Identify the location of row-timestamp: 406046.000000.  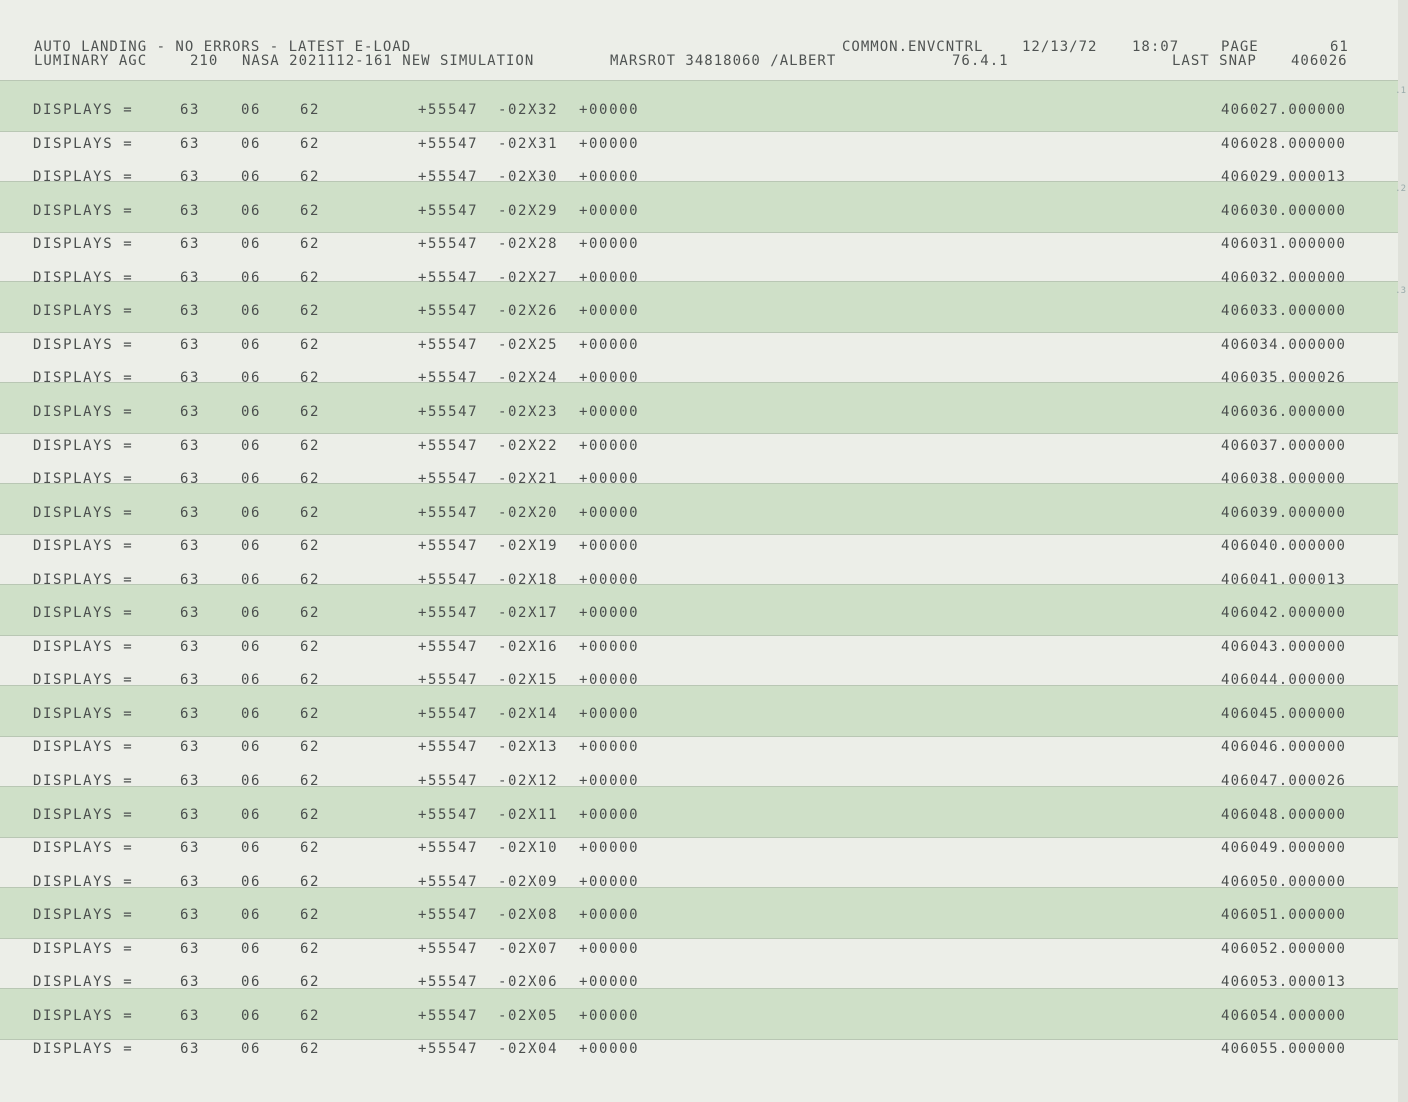
(1284, 747).